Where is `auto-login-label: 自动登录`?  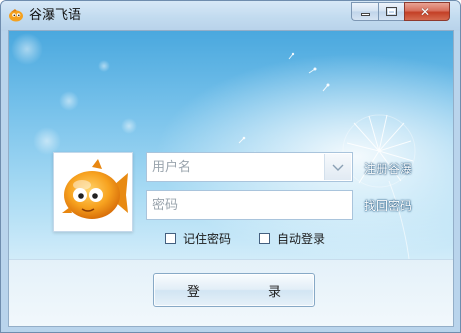 auto-login-label: 自动登录 is located at coordinates (301, 239).